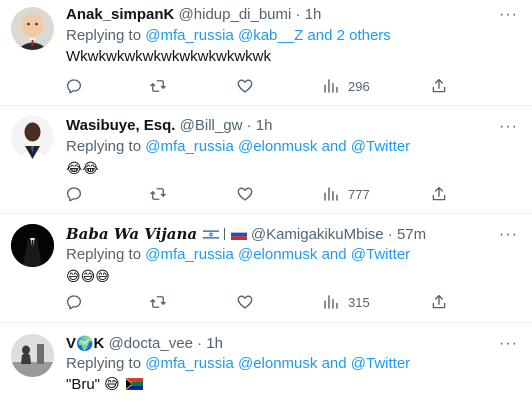  I want to click on timestamp: 57m, so click(411, 234).